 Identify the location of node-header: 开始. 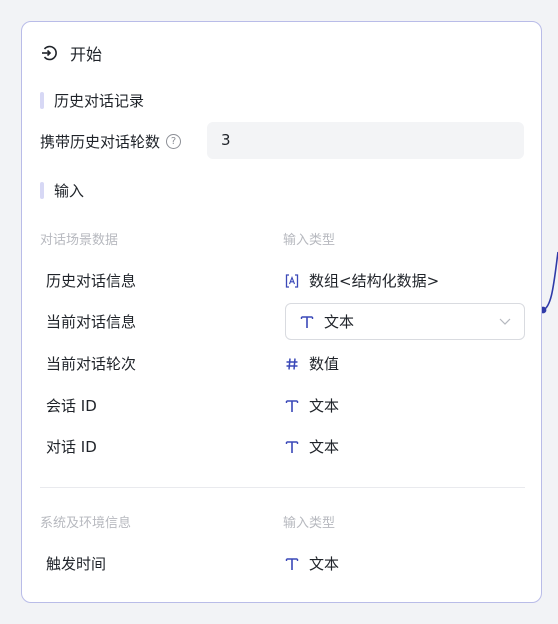
(71, 53).